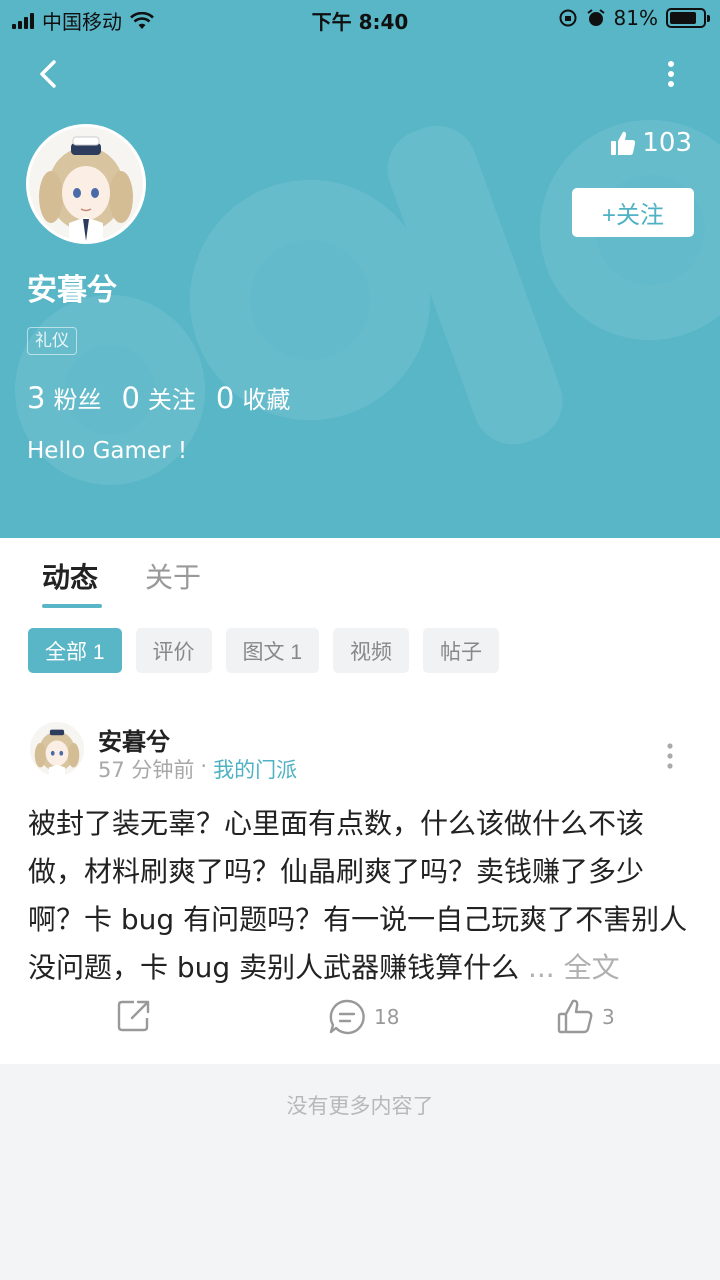 This screenshot has height=1280, width=720. Describe the element at coordinates (255, 769) in the screenshot. I see `post-group-link: 我的门派` at that location.